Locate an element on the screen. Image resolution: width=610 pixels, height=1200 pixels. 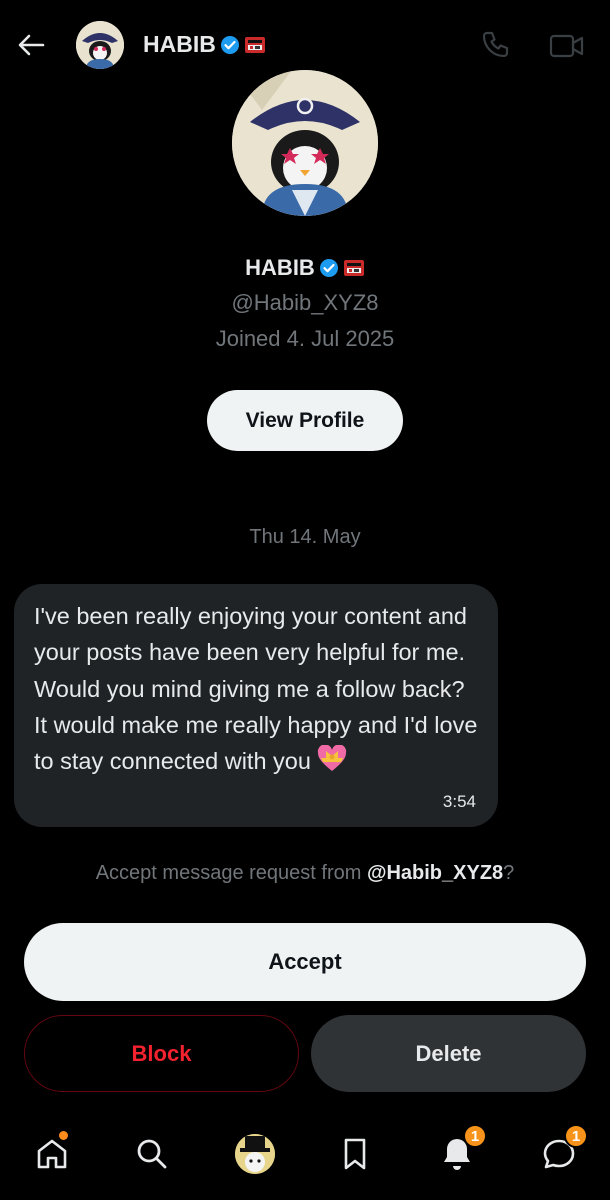
home-icon is located at coordinates (52, 1153).